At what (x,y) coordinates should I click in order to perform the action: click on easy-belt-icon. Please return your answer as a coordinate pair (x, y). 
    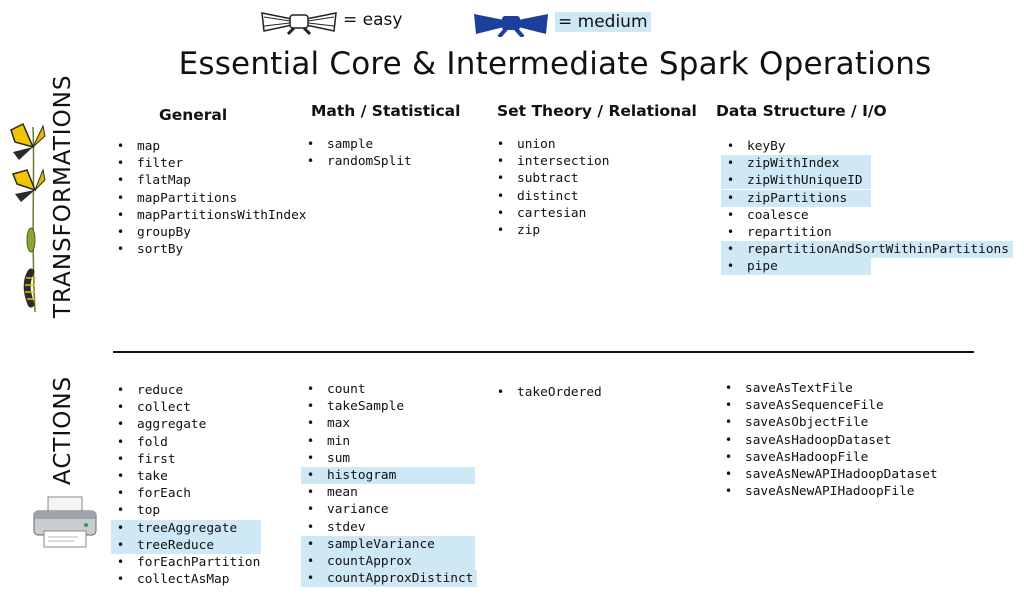
    Looking at the image, I should click on (299, 23).